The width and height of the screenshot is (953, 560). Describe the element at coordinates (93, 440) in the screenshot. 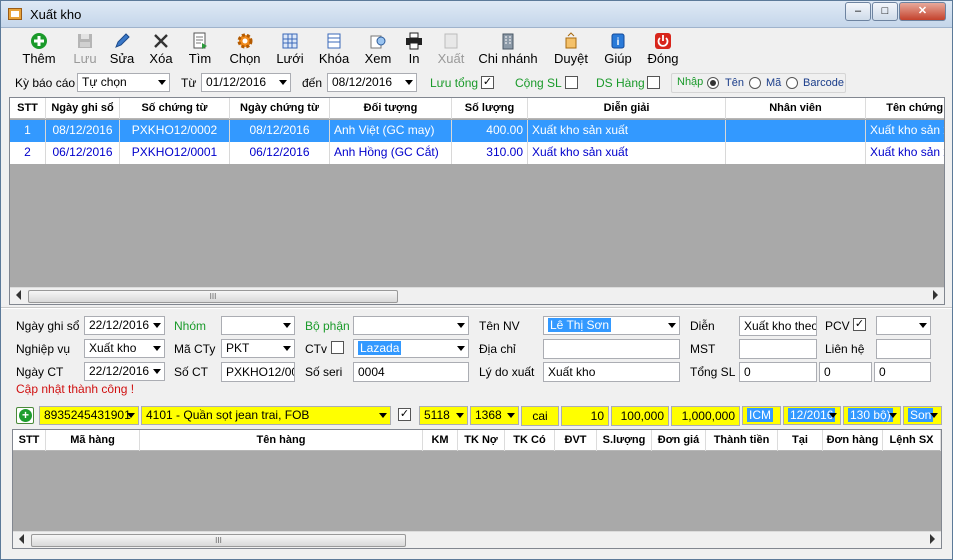

I see `detail-col-header: Mã hàng` at that location.